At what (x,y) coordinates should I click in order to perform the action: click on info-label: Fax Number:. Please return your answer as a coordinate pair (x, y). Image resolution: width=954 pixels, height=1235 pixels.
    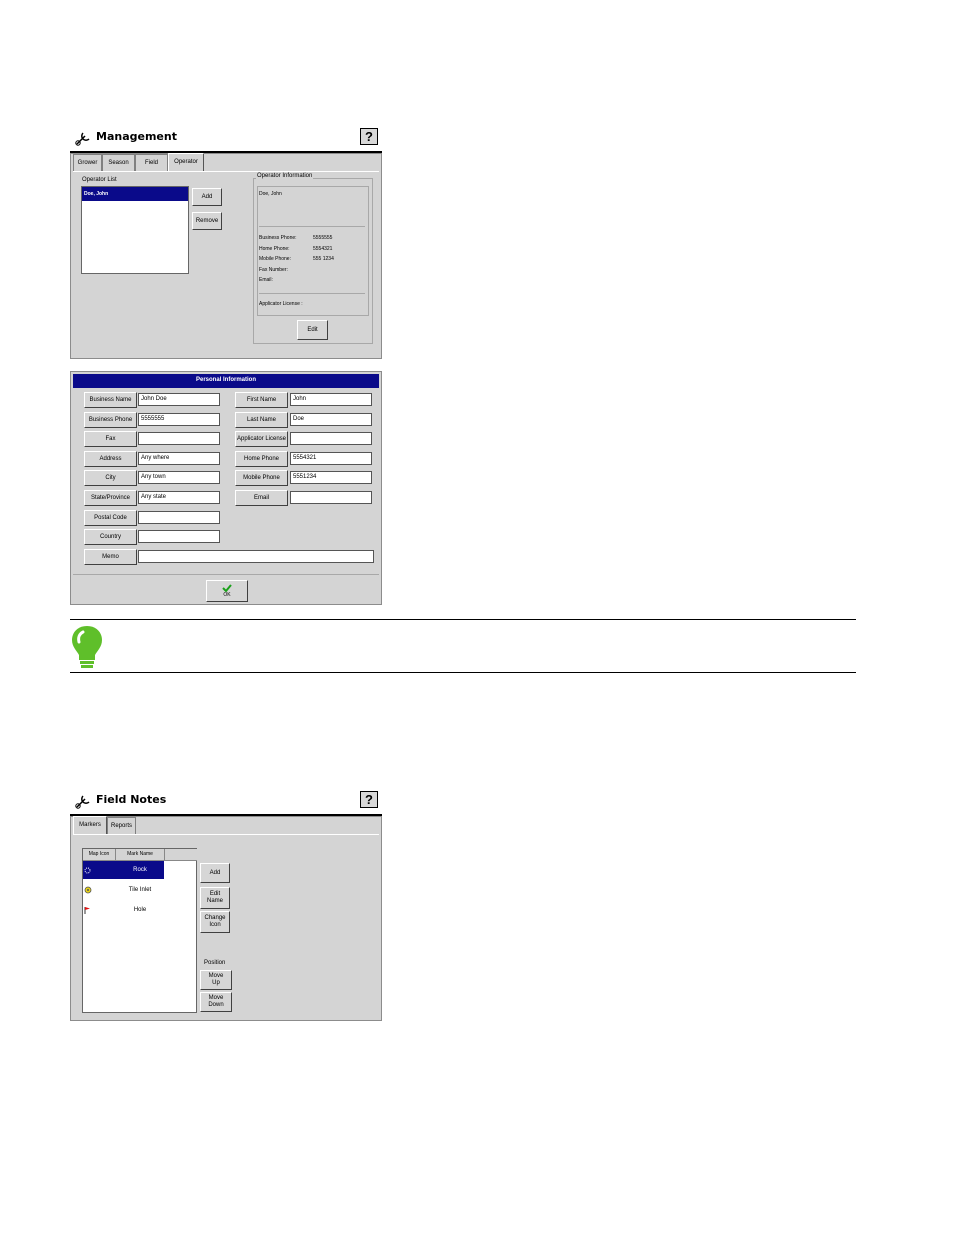
    Looking at the image, I should click on (273, 270).